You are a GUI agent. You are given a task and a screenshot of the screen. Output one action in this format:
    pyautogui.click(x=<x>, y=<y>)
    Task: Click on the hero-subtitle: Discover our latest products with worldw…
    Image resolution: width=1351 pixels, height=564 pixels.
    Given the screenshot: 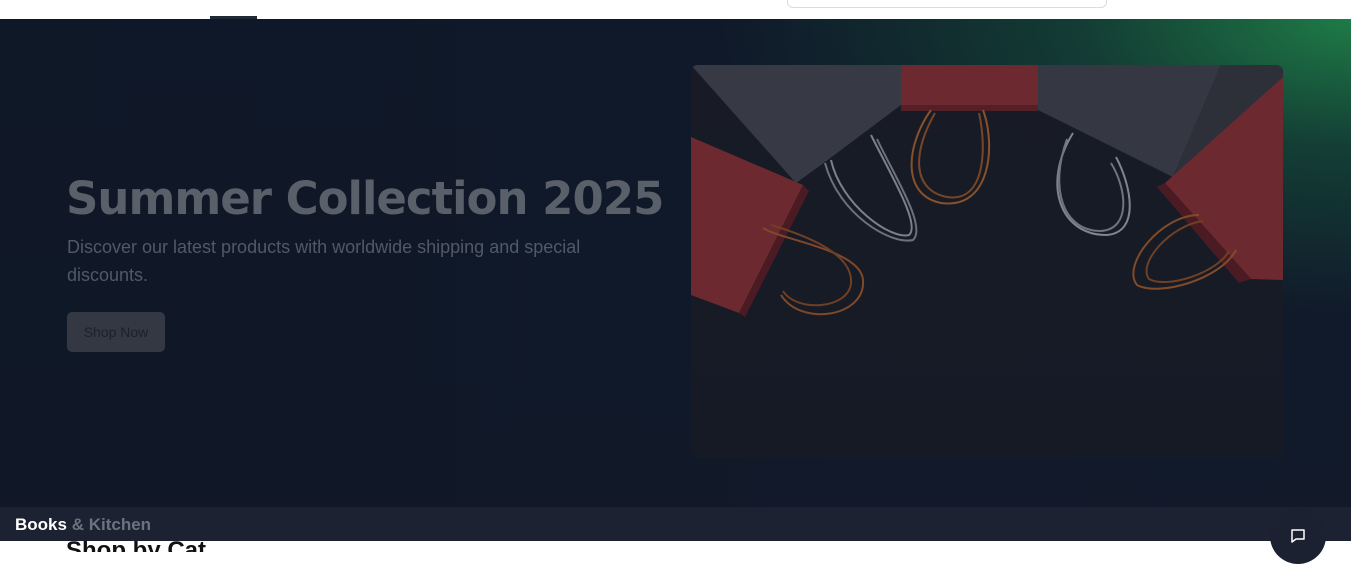 What is the action you would take?
    pyautogui.click(x=324, y=261)
    